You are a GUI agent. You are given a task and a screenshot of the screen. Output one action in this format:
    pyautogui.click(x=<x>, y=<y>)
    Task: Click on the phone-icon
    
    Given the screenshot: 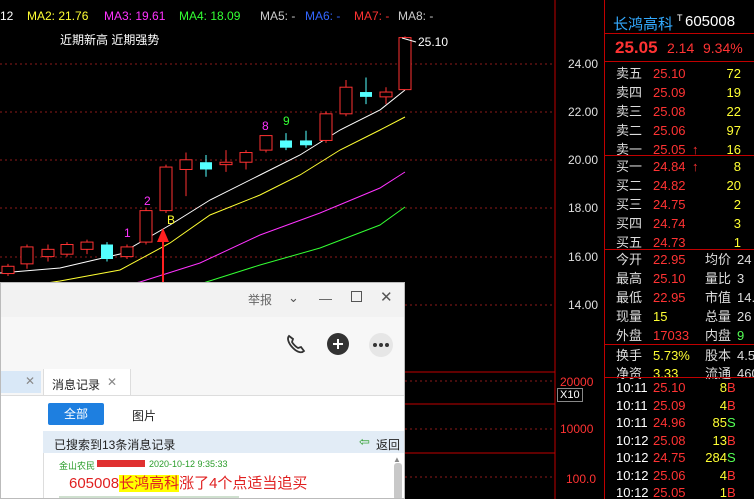 What is the action you would take?
    pyautogui.click(x=295, y=344)
    